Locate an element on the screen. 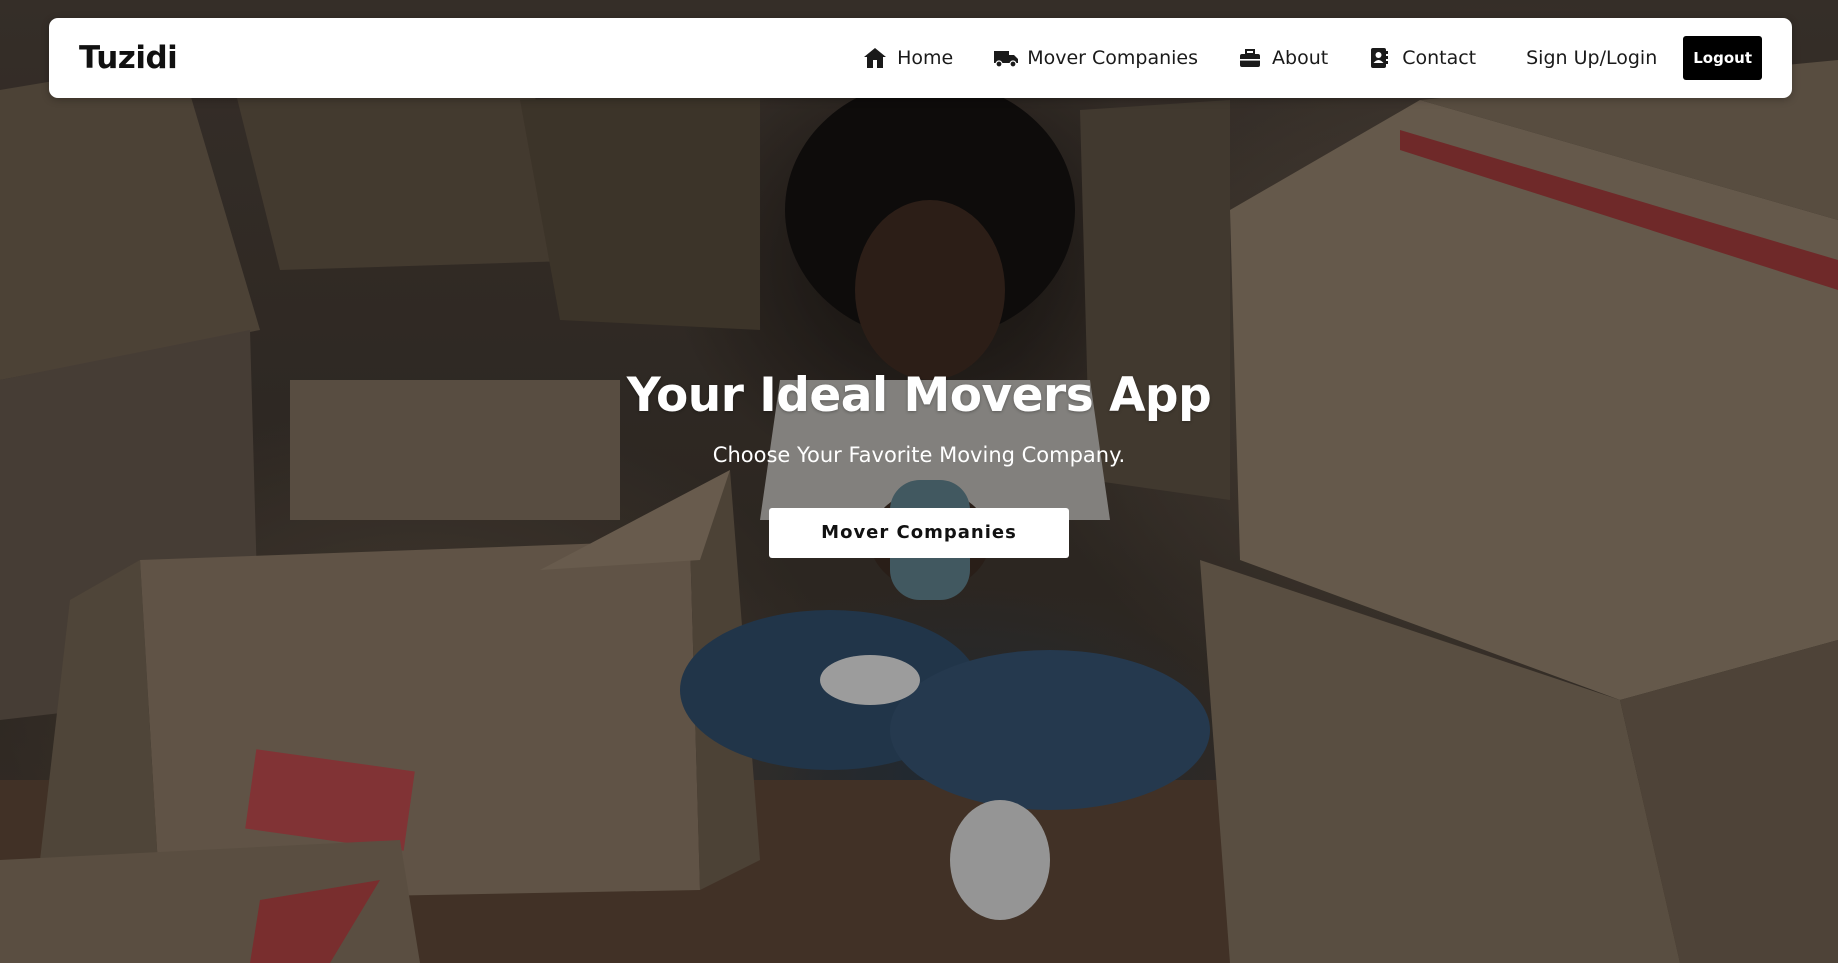 This screenshot has width=1838, height=963. nav-item-about: About is located at coordinates (1283, 58).